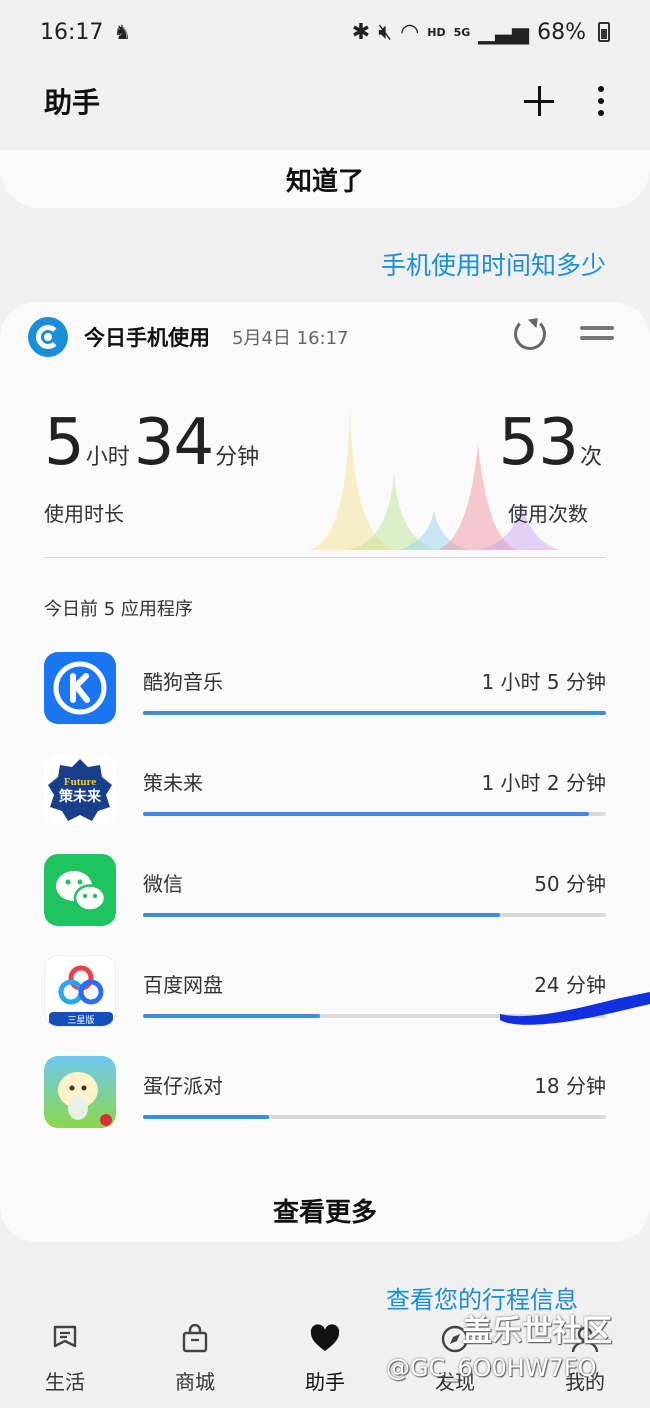 Image resolution: width=650 pixels, height=1408 pixels. I want to click on baidu-netdisk-icon: 三星版, so click(80, 991).